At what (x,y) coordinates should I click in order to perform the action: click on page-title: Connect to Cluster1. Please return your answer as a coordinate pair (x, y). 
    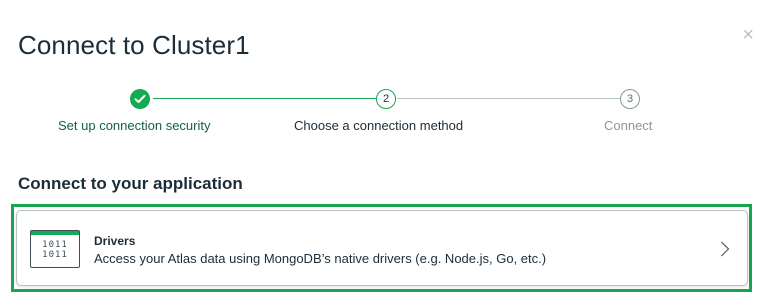
    Looking at the image, I should click on (134, 45).